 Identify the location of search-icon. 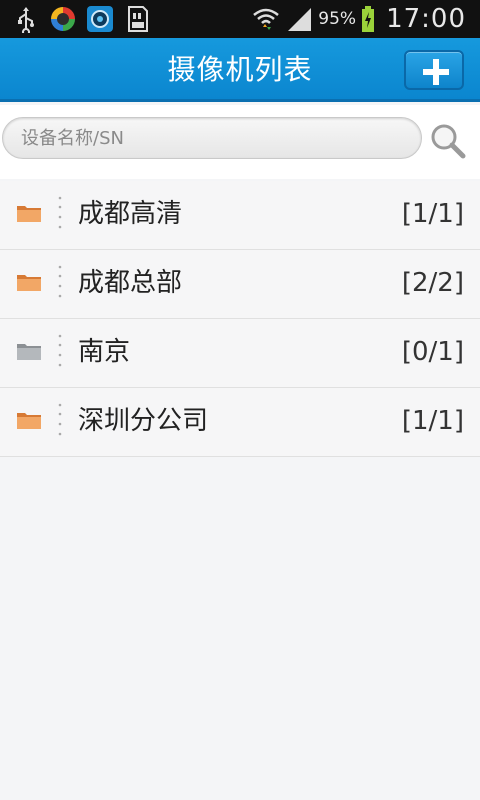
(448, 141).